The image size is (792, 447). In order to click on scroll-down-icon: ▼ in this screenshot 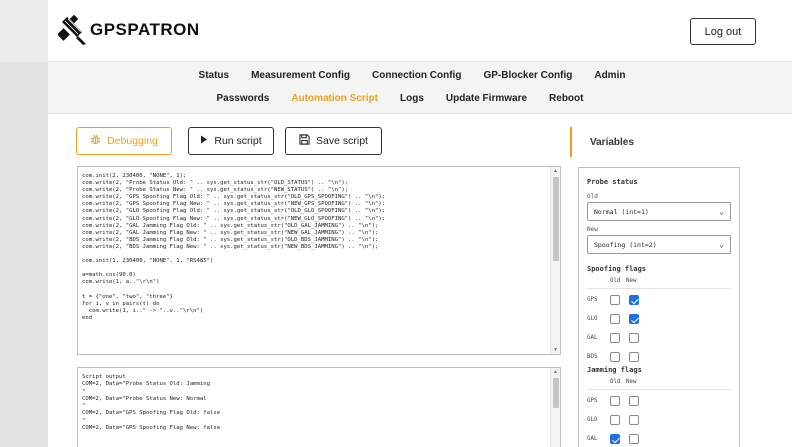, I will do `click(555, 350)`.